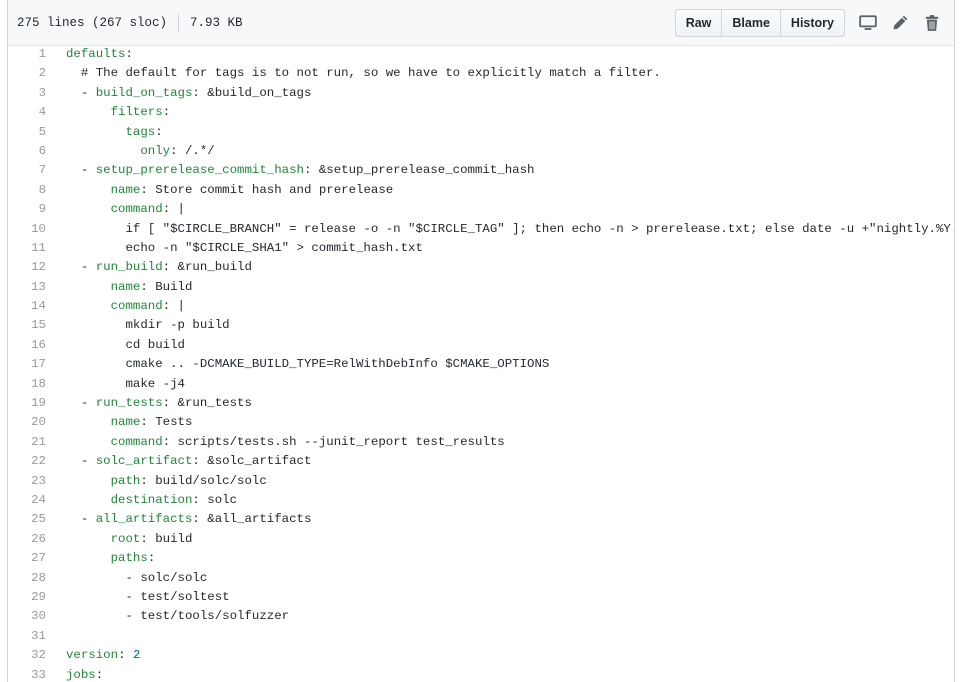  Describe the element at coordinates (419, 170) in the screenshot. I see `yaml-value: : &setup_prerelease_commit_hash` at that location.